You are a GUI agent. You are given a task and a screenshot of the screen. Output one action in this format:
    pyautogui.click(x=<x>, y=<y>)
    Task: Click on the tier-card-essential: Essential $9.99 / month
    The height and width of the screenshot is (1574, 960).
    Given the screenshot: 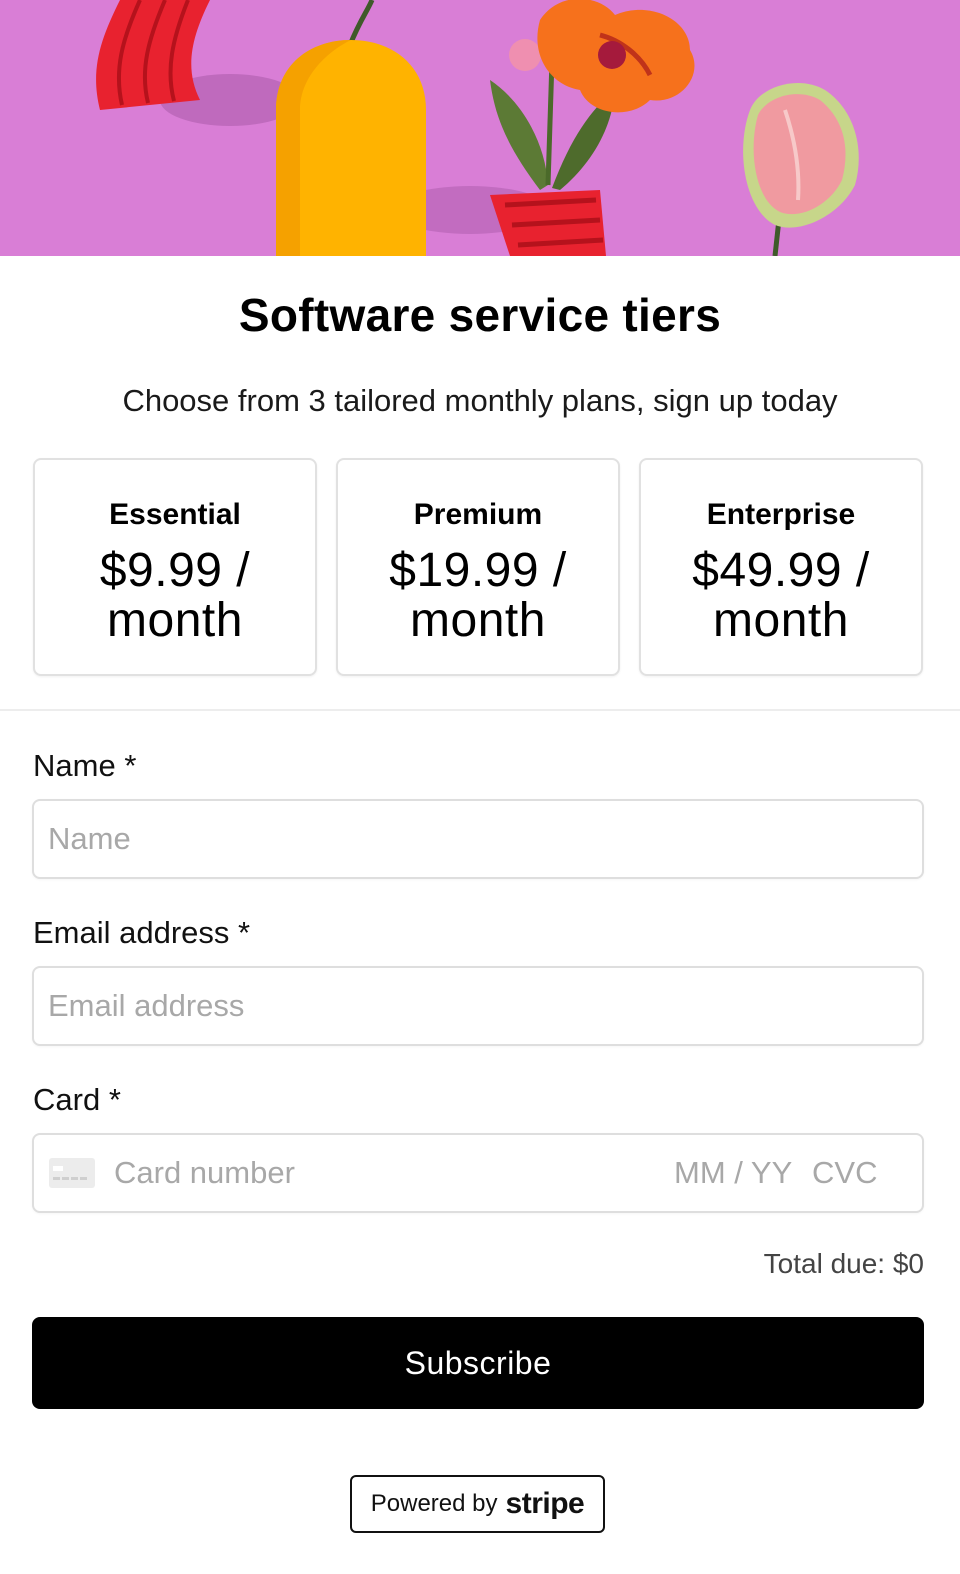 What is the action you would take?
    pyautogui.click(x=175, y=567)
    